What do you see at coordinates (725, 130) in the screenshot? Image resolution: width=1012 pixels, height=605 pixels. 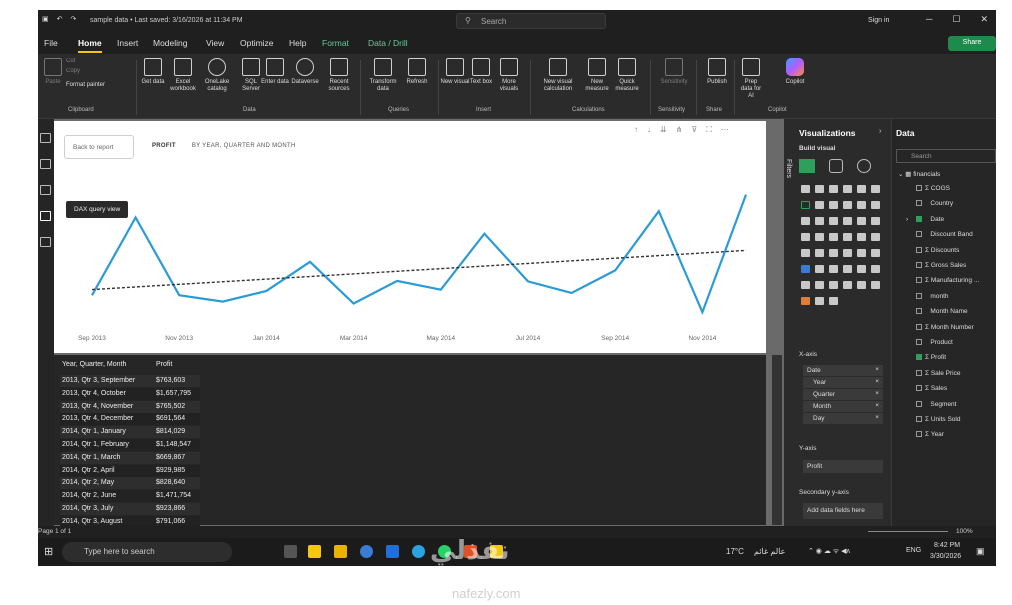 I see `more-options-icon: ⋯` at bounding box center [725, 130].